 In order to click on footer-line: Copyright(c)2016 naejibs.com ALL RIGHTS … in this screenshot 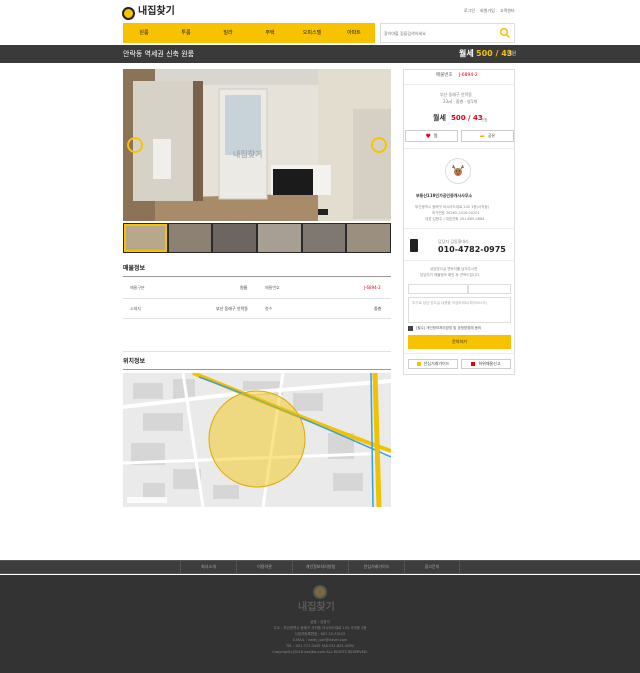, I will do `click(320, 652)`.